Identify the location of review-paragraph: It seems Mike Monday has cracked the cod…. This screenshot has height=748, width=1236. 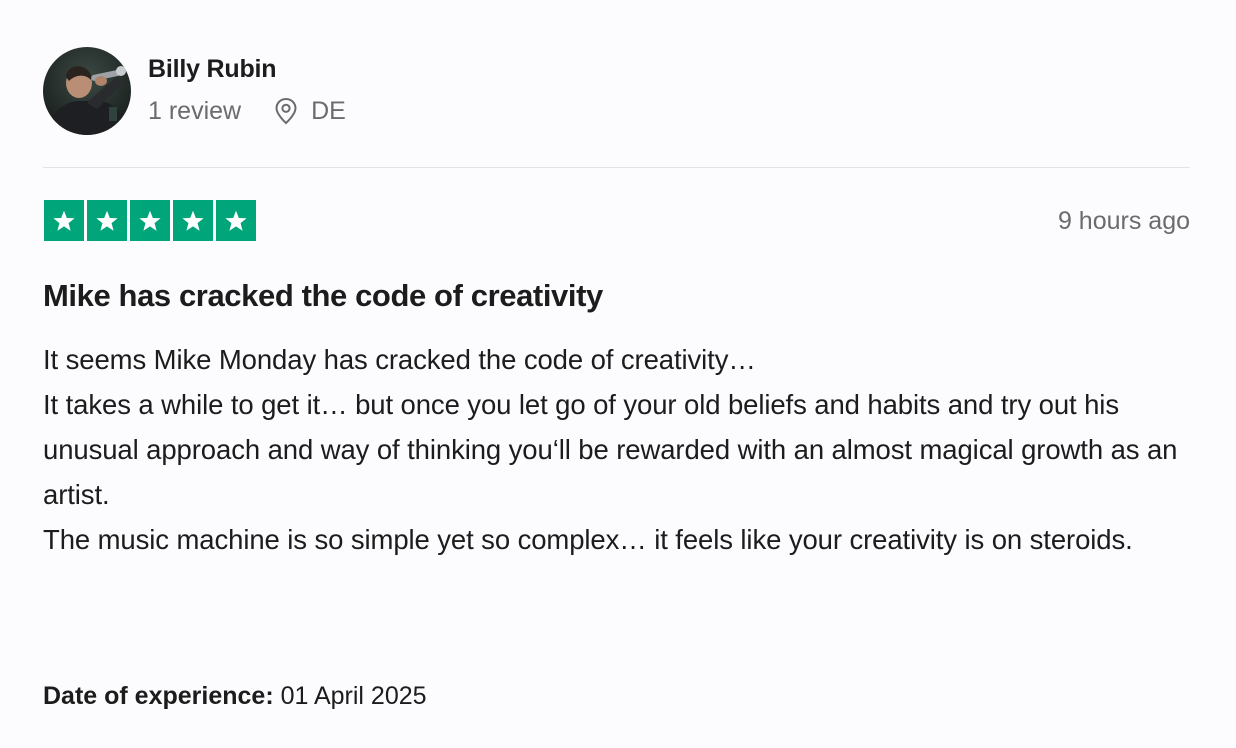
(399, 359).